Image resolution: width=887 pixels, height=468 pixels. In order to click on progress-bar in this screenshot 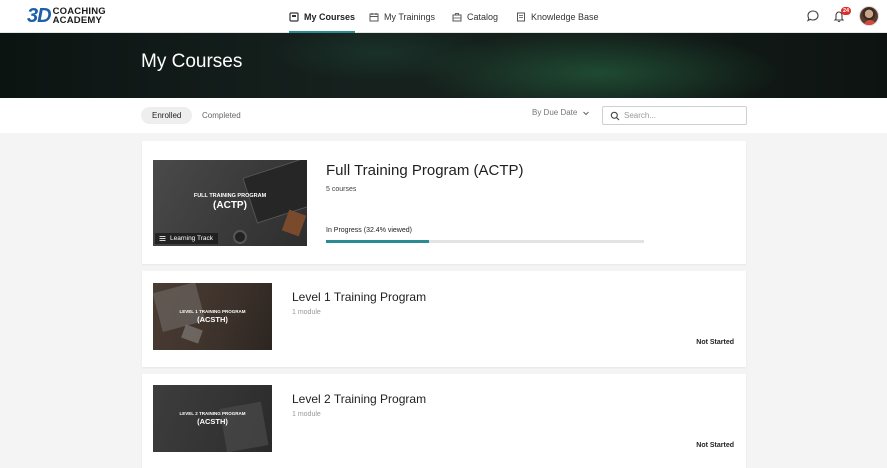, I will do `click(485, 241)`.